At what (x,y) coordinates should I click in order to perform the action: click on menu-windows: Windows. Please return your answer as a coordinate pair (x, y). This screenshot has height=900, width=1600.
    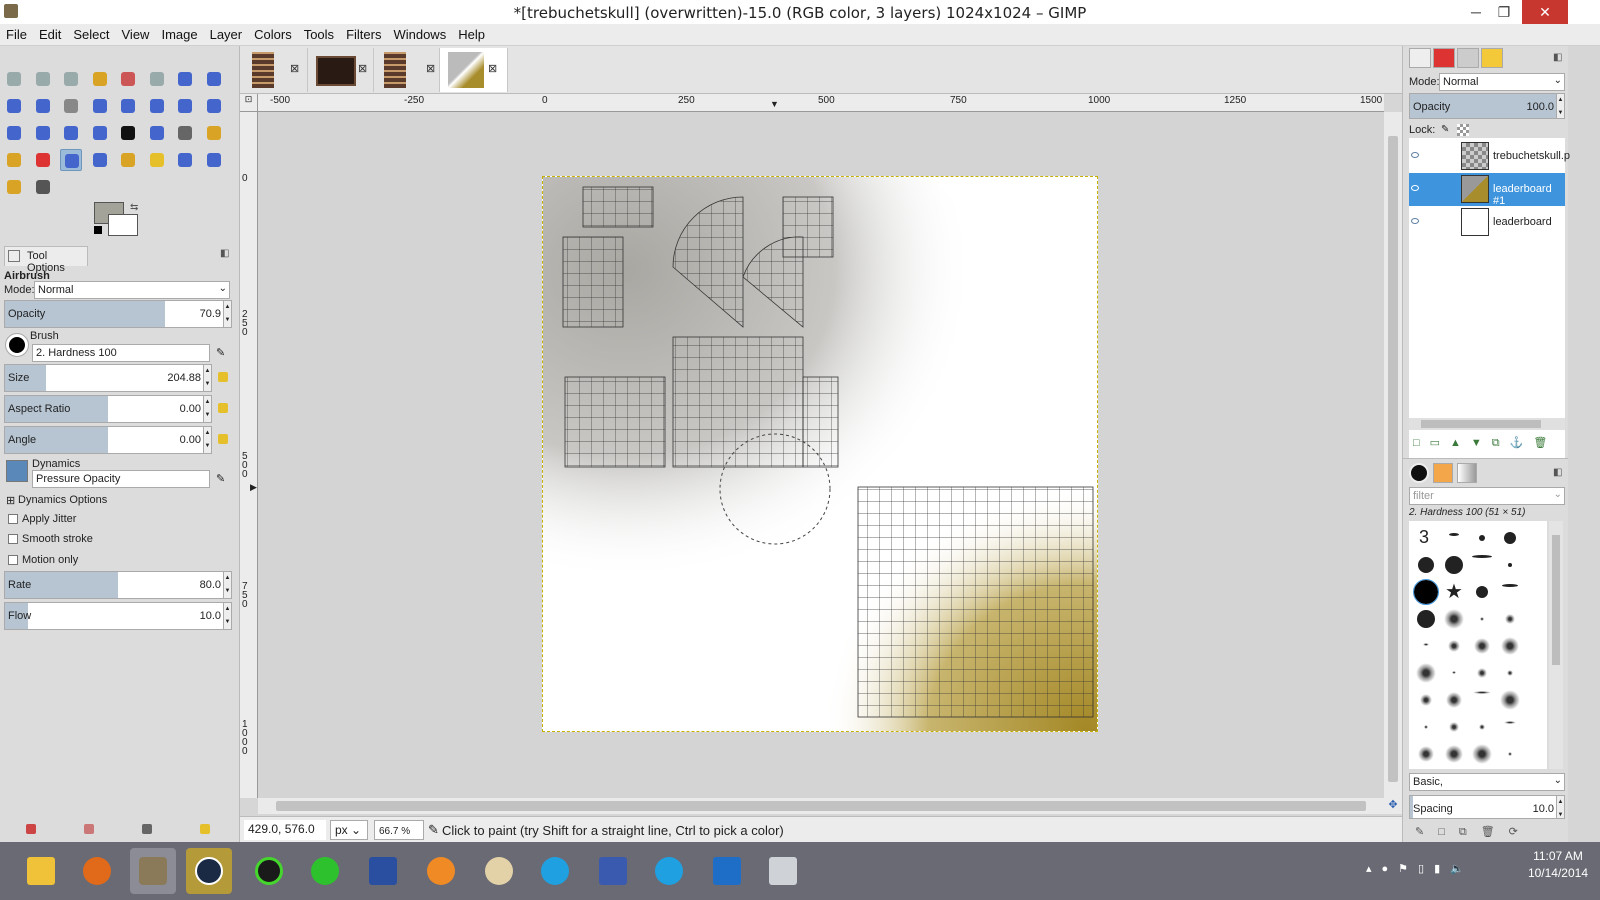
    Looking at the image, I should click on (419, 33).